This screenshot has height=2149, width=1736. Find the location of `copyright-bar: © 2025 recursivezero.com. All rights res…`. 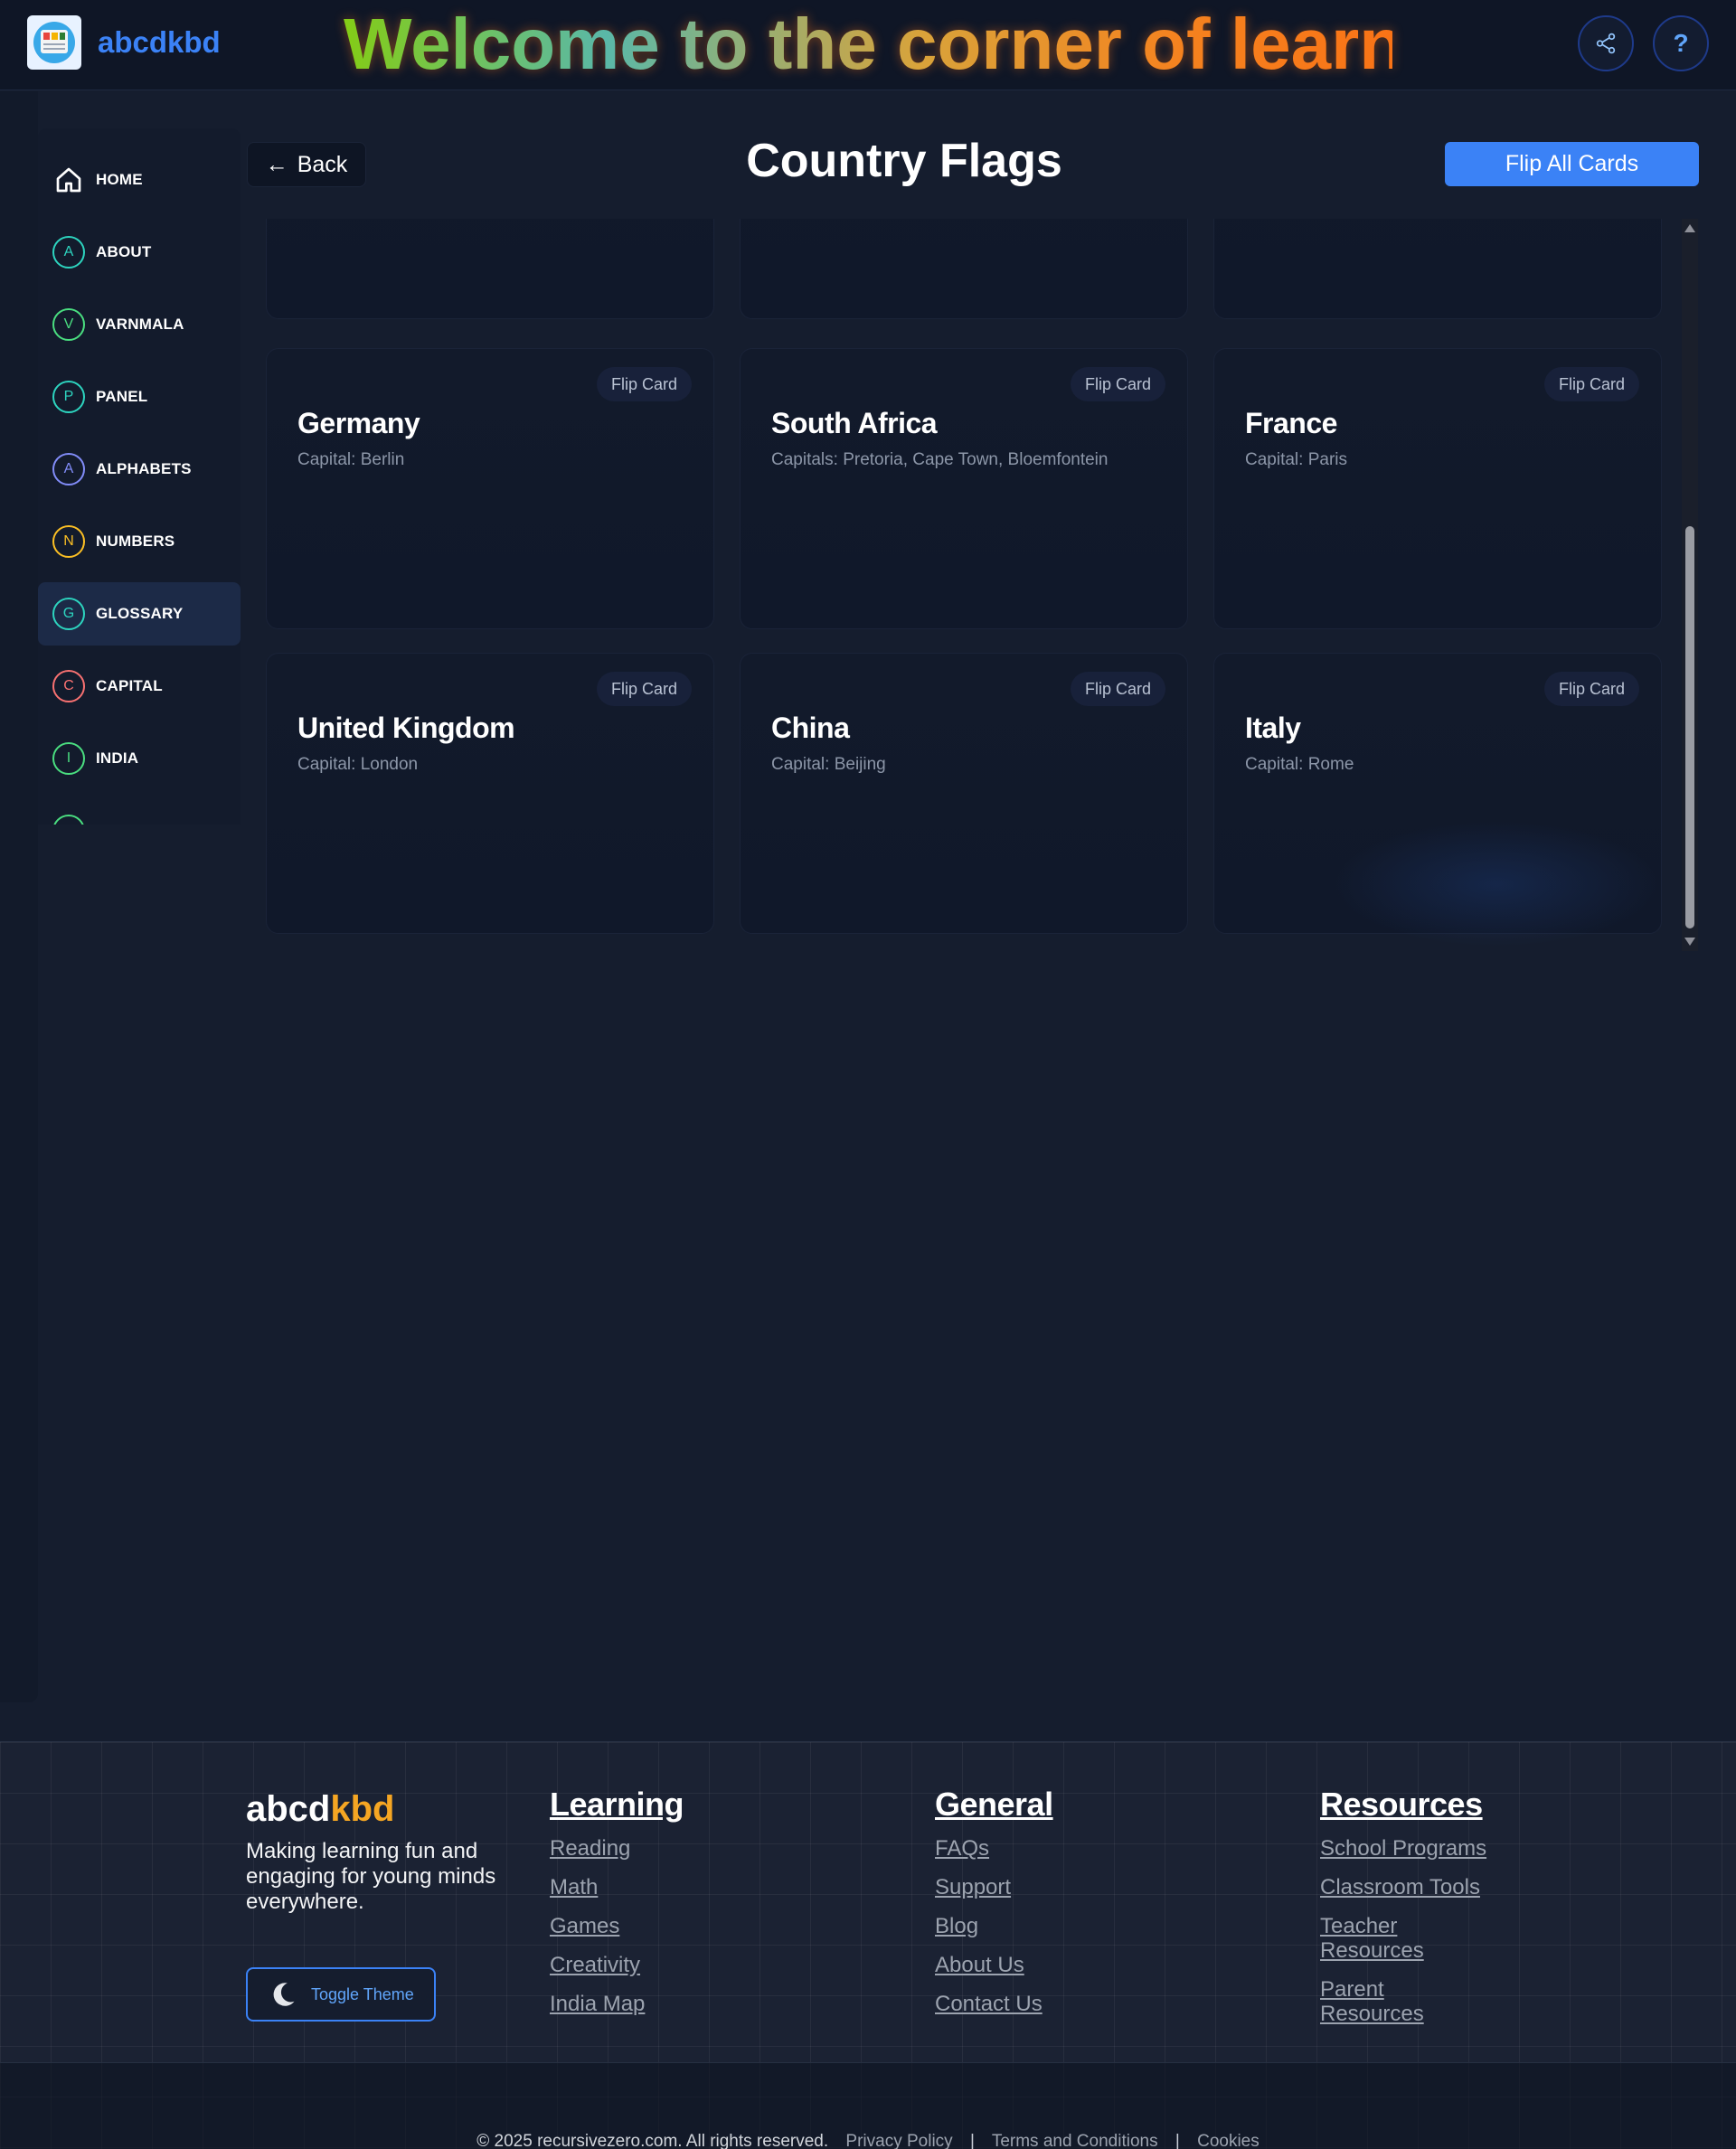

copyright-bar: © 2025 recursivezero.com. All rights res… is located at coordinates (868, 2141).